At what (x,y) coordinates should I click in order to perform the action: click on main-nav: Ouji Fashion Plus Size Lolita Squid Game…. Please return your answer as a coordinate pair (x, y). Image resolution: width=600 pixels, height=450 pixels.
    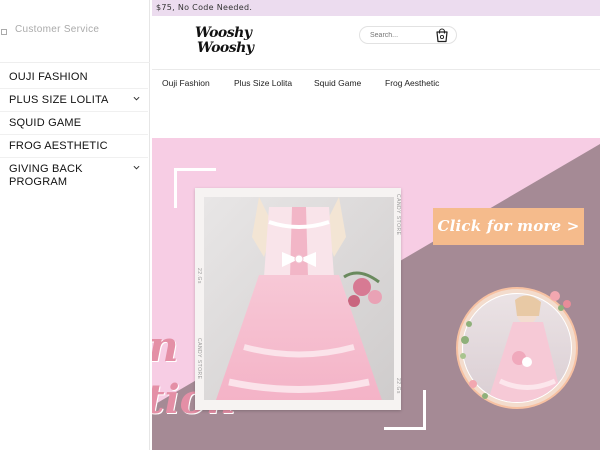
    Looking at the image, I should click on (376, 85).